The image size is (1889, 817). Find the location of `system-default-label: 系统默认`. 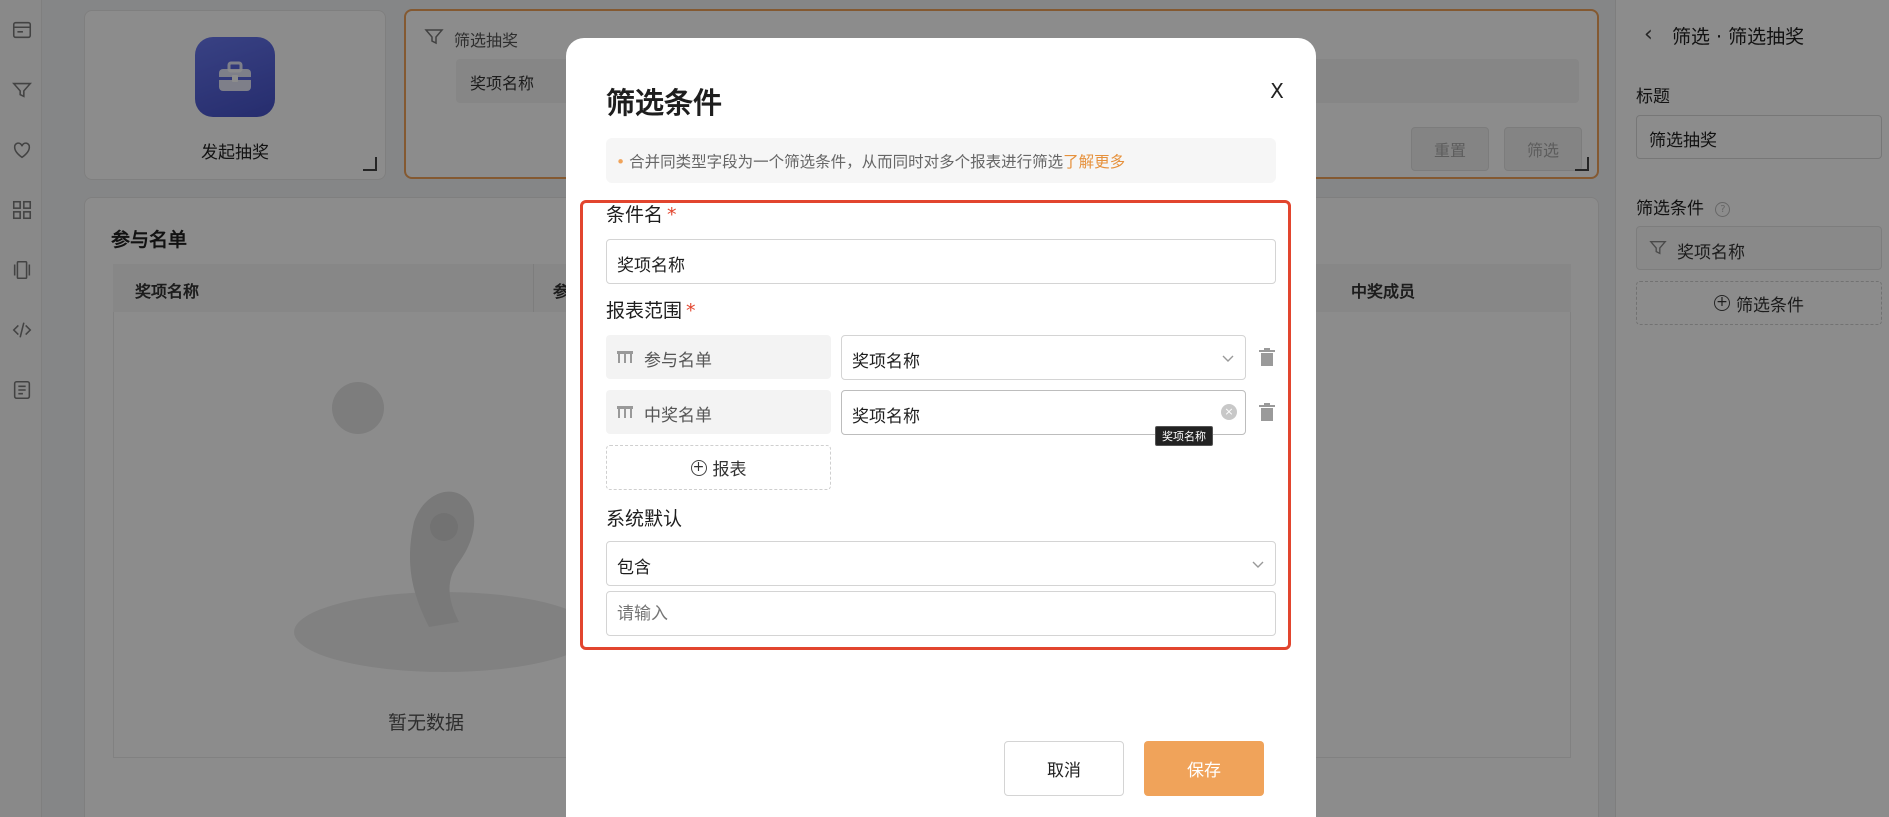

system-default-label: 系统默认 is located at coordinates (644, 519).